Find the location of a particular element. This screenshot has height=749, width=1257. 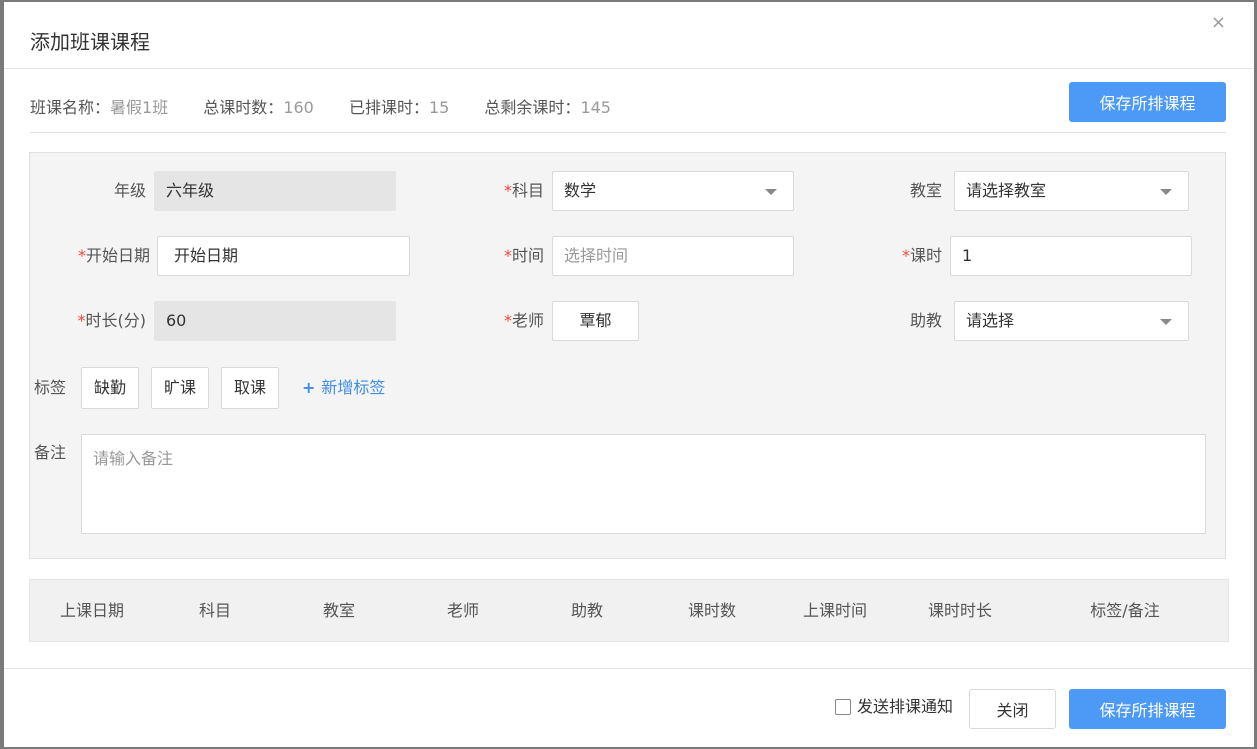

hours-field: 1 is located at coordinates (1071, 256).